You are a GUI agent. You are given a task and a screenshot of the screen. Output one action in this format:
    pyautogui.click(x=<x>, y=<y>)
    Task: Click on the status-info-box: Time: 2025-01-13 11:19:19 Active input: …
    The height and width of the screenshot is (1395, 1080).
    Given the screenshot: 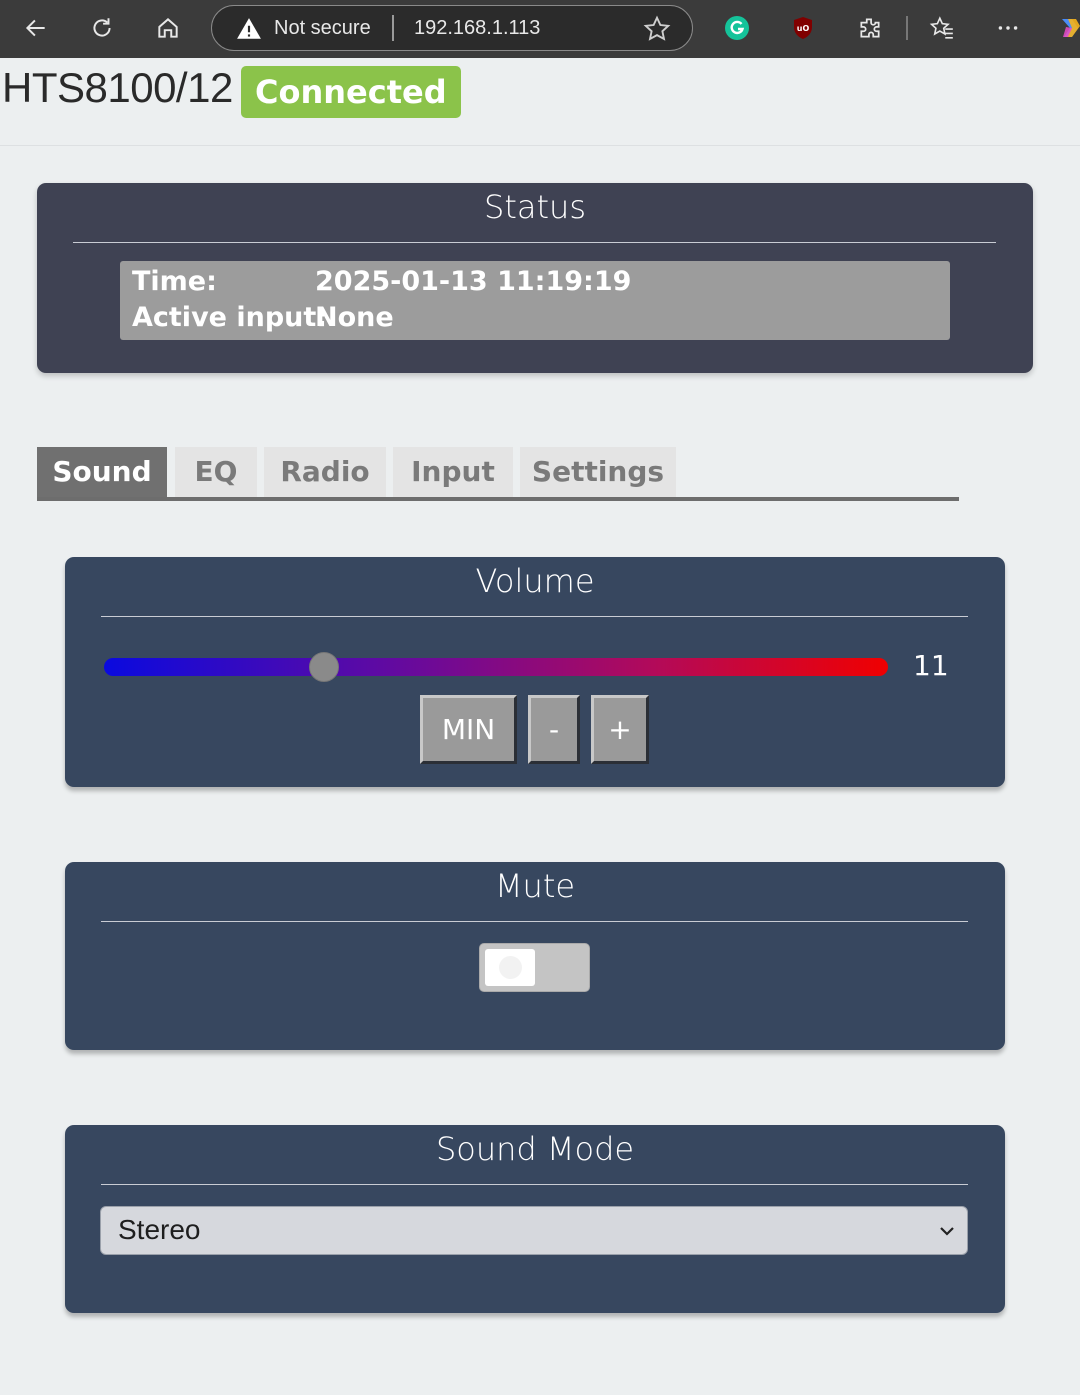 What is the action you would take?
    pyautogui.click(x=535, y=300)
    